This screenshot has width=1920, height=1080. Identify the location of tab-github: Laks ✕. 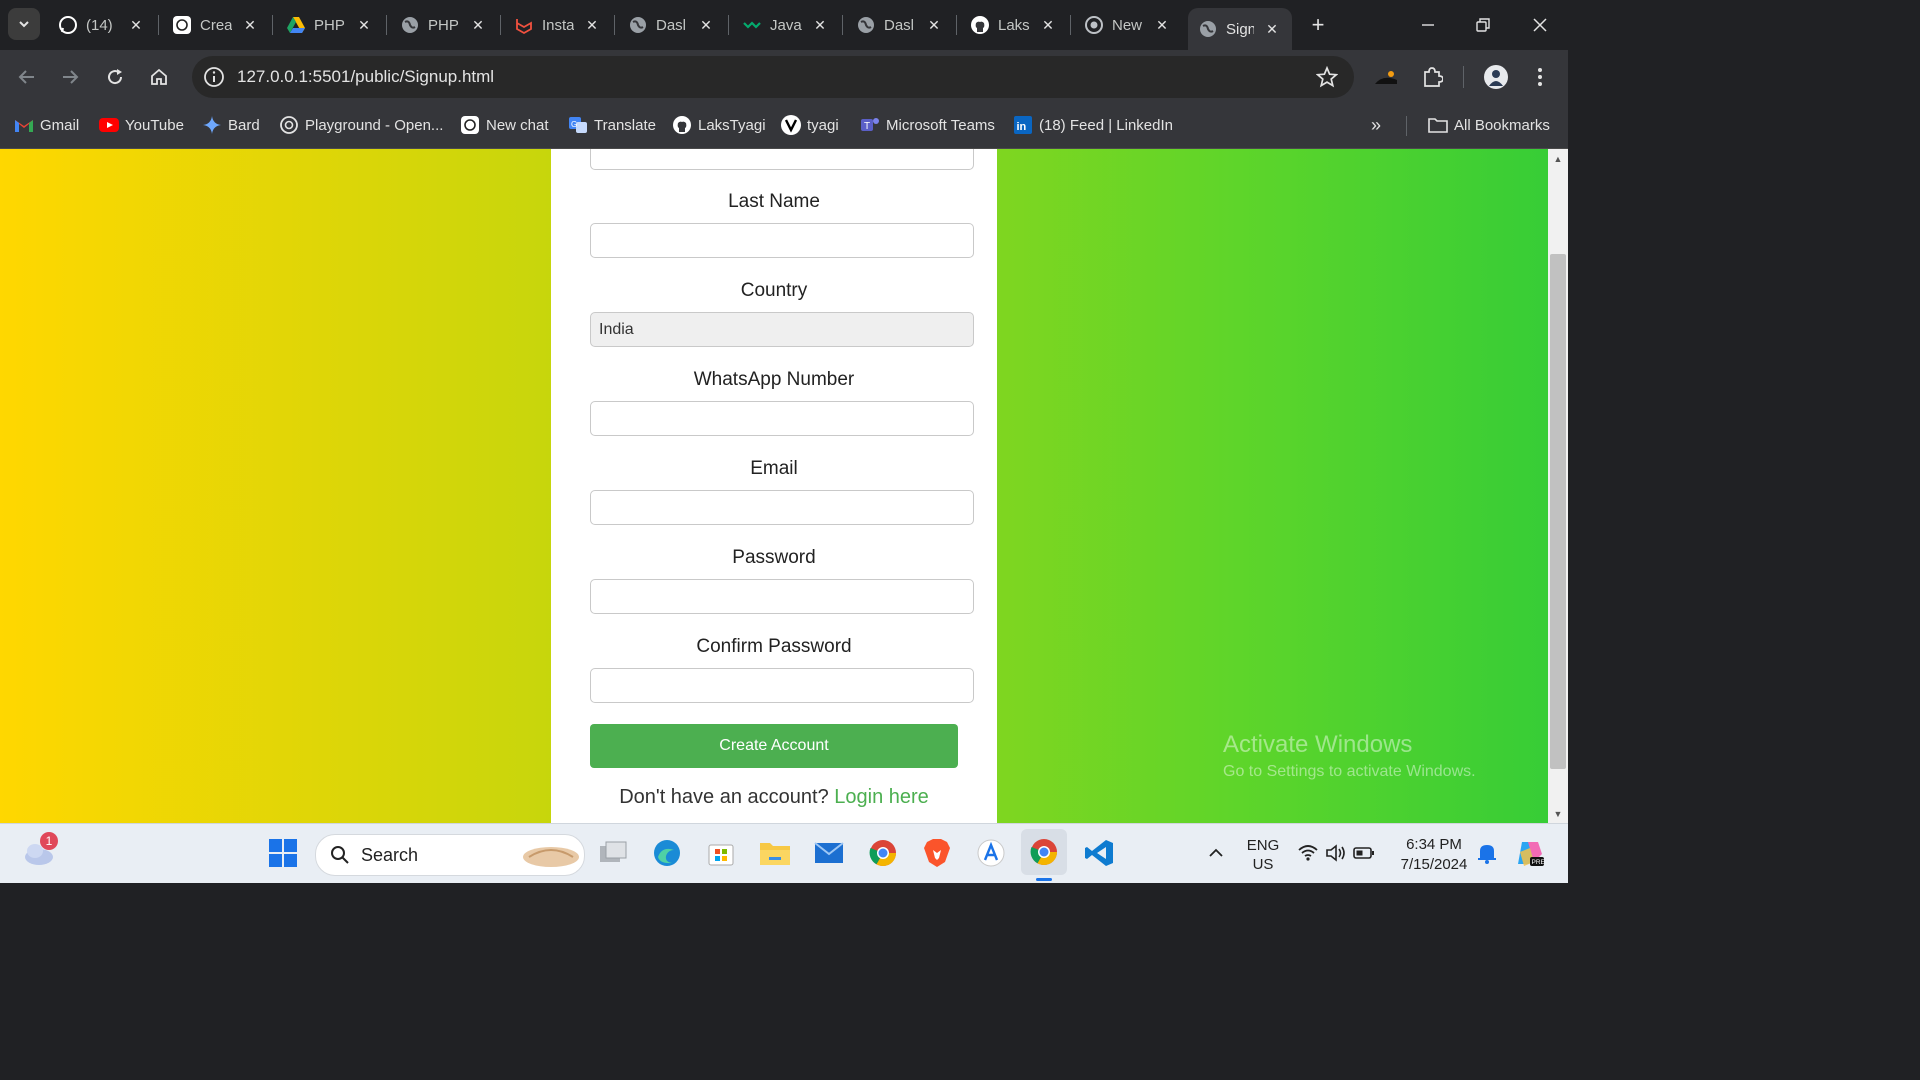
(1013, 25).